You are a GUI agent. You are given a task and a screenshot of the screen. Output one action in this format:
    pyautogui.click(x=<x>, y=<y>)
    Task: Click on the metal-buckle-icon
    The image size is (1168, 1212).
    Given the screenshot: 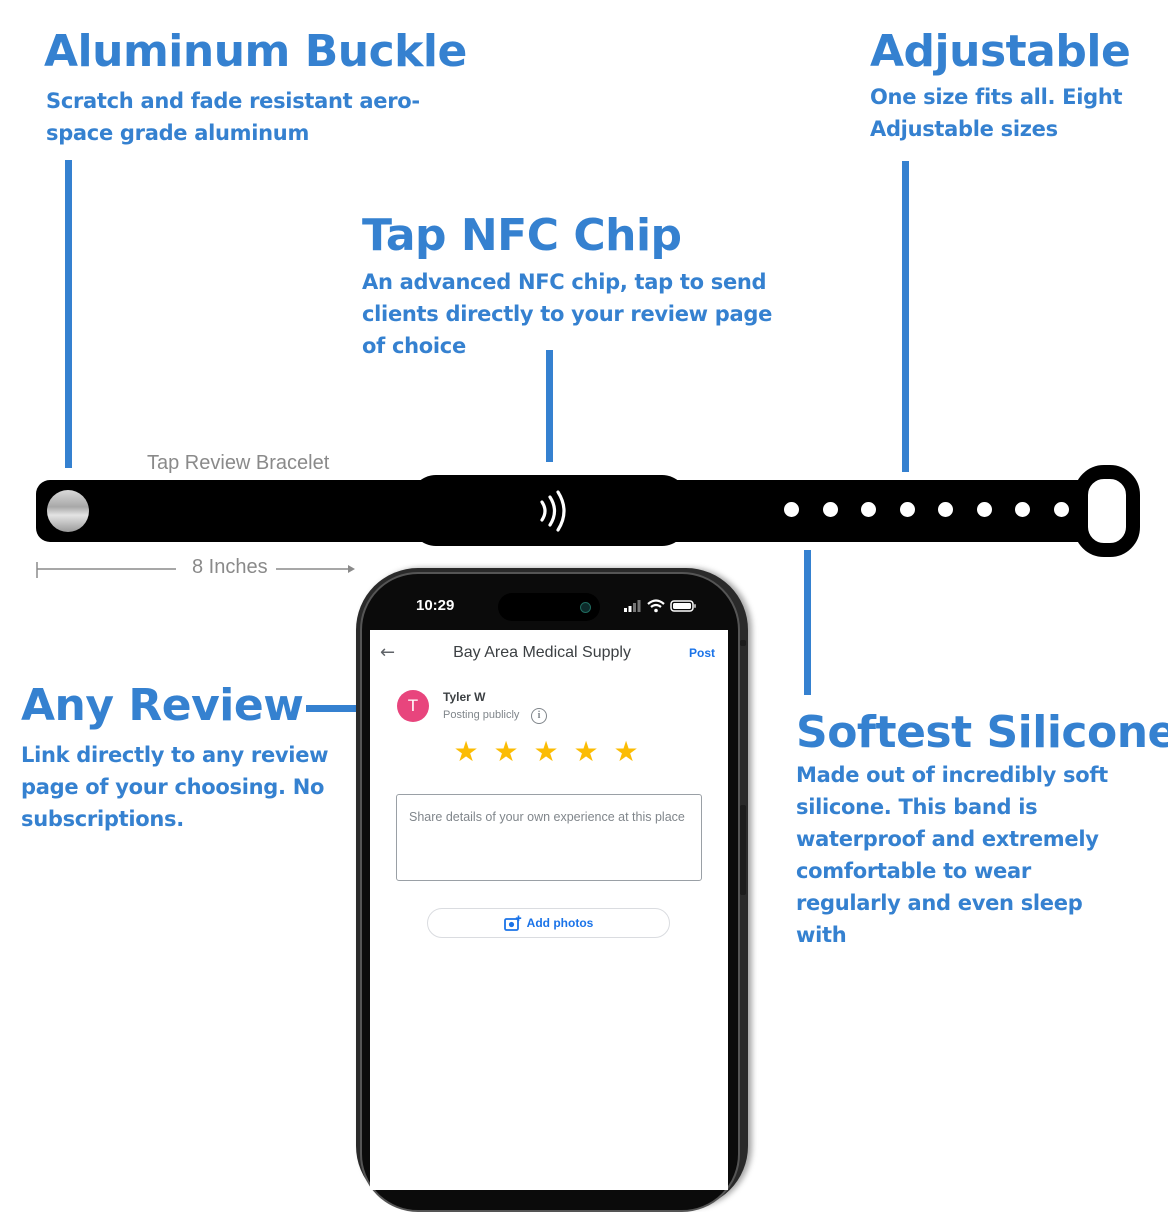 What is the action you would take?
    pyautogui.click(x=68, y=511)
    